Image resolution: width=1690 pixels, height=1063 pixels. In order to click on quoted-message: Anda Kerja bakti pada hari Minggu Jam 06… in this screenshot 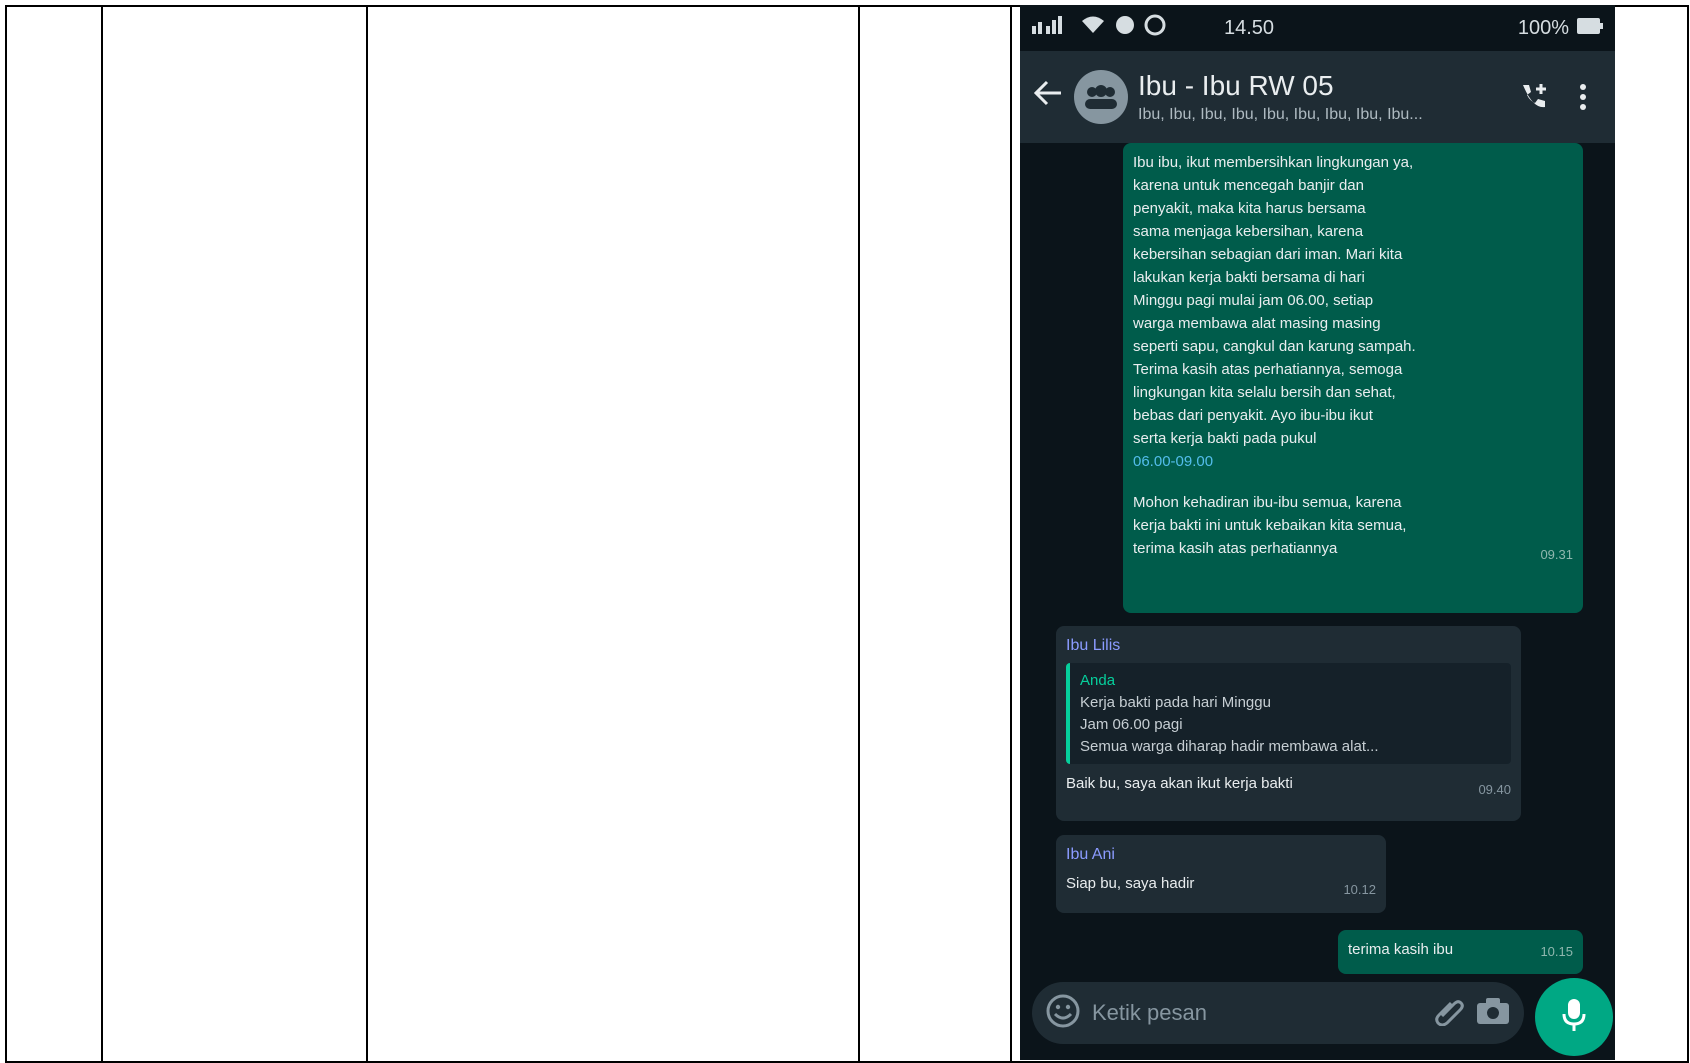, I will do `click(1288, 713)`.